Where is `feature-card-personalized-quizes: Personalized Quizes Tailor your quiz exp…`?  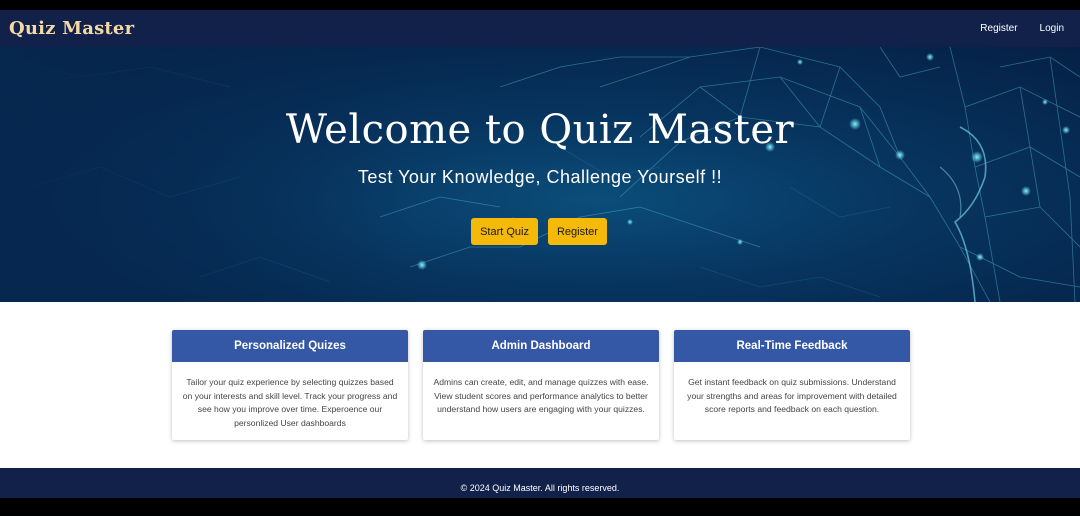 feature-card-personalized-quizes: Personalized Quizes Tailor your quiz exp… is located at coordinates (290, 385).